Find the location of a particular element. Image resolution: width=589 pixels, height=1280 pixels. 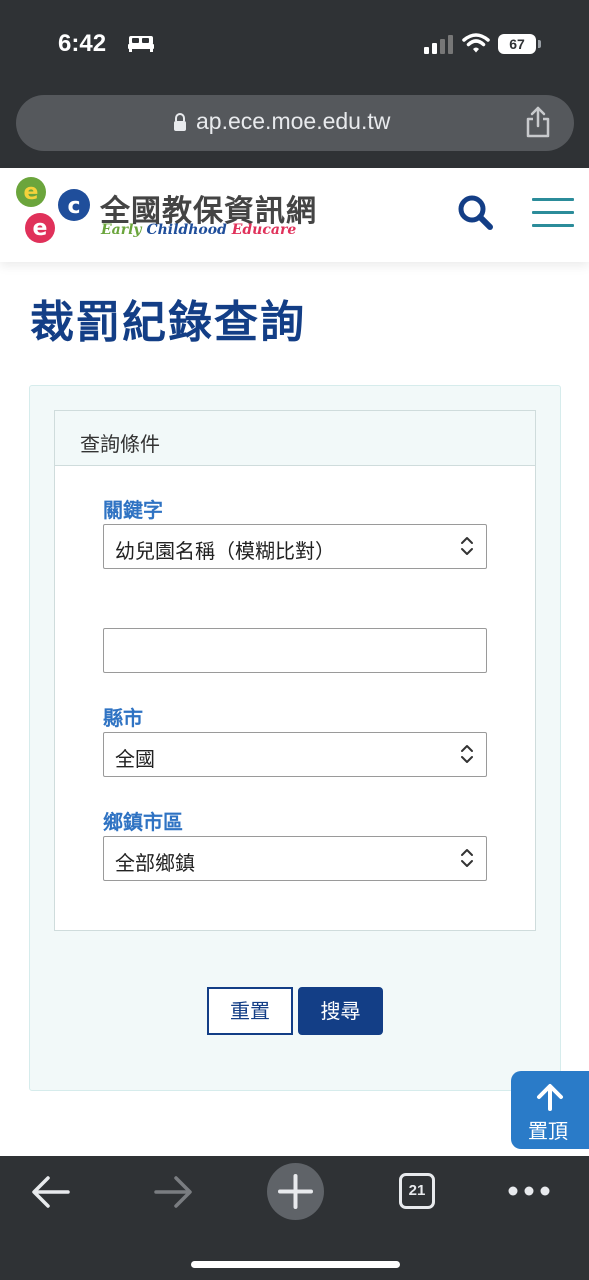

ece-logo: e c e is located at coordinates (53, 210).